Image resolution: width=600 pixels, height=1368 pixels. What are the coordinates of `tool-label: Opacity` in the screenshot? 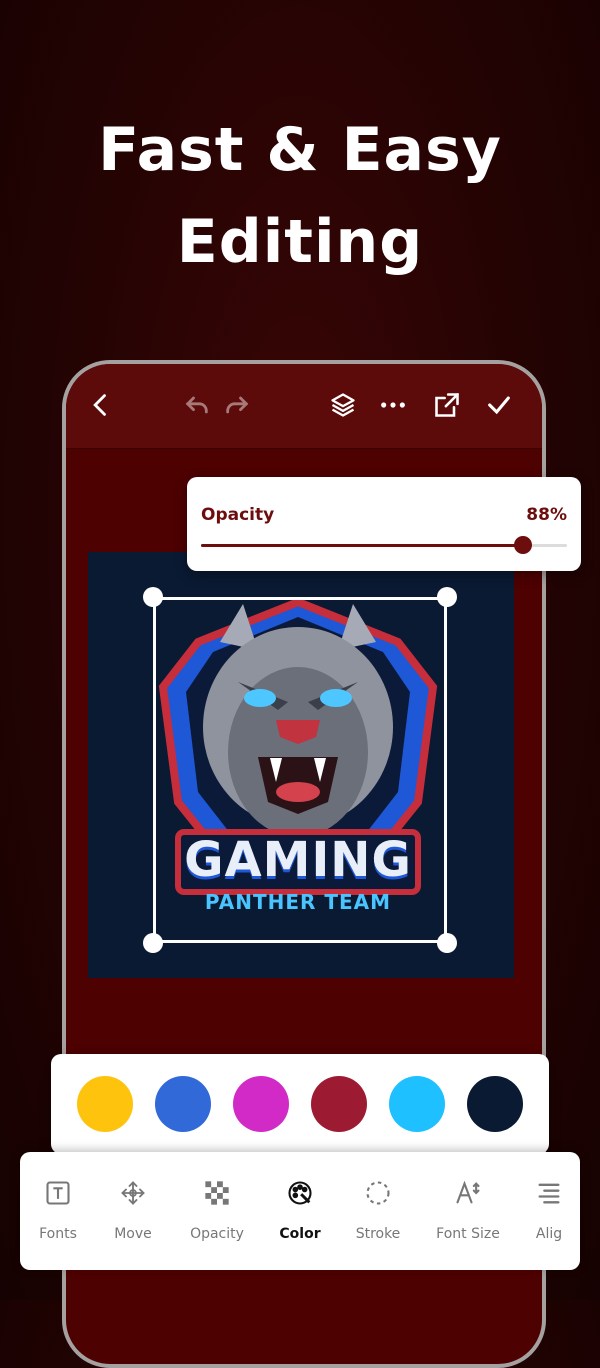 It's located at (217, 1234).